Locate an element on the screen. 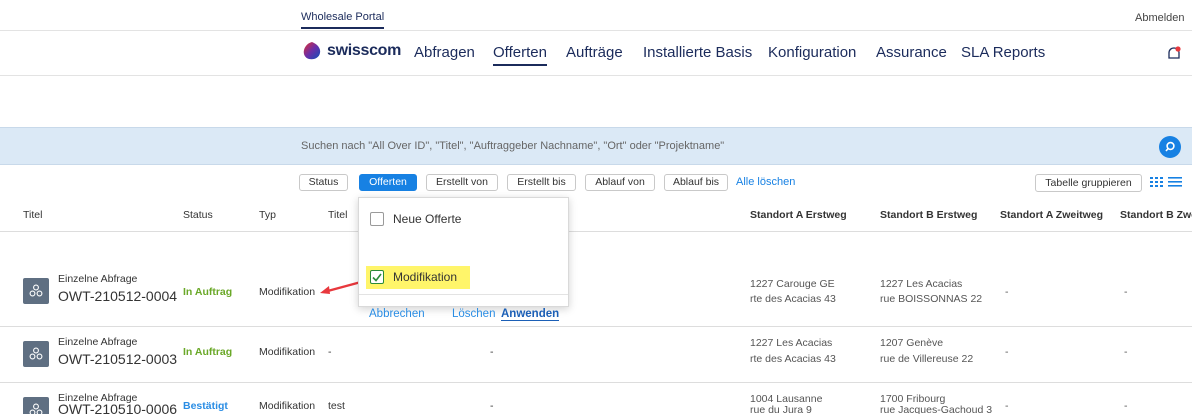 The height and width of the screenshot is (414, 1192). check-icon is located at coordinates (377, 277).